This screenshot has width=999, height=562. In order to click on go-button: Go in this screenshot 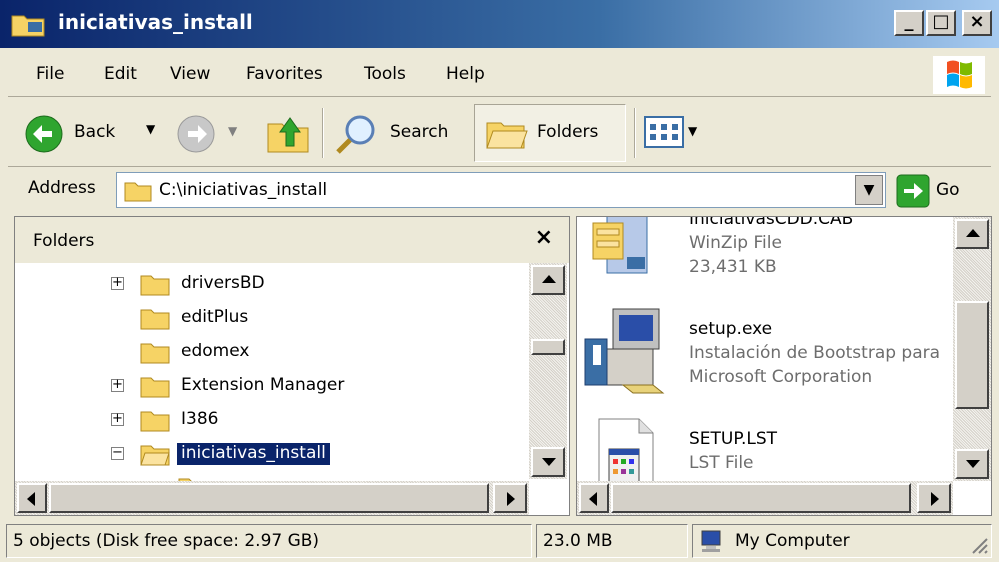, I will do `click(941, 191)`.